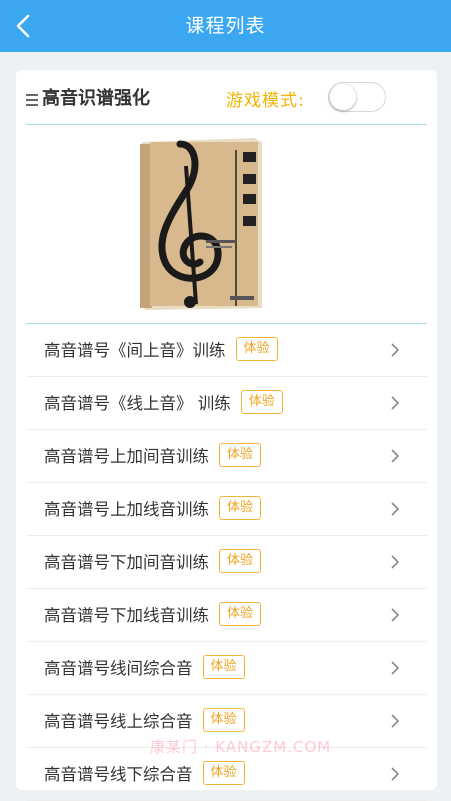 The width and height of the screenshot is (451, 801). Describe the element at coordinates (265, 101) in the screenshot. I see `game-mode-label: 游戏模式:` at that location.